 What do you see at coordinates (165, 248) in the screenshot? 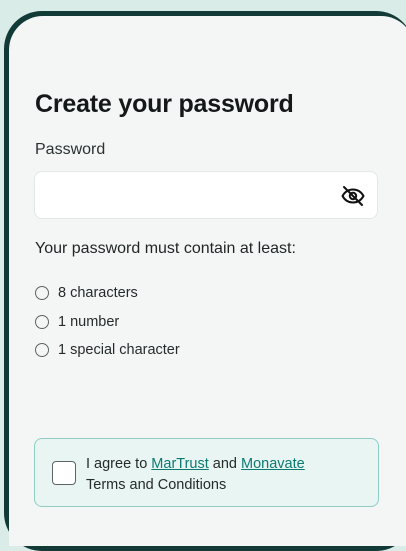
I see `requirements-title: Your password must contain at least:` at bounding box center [165, 248].